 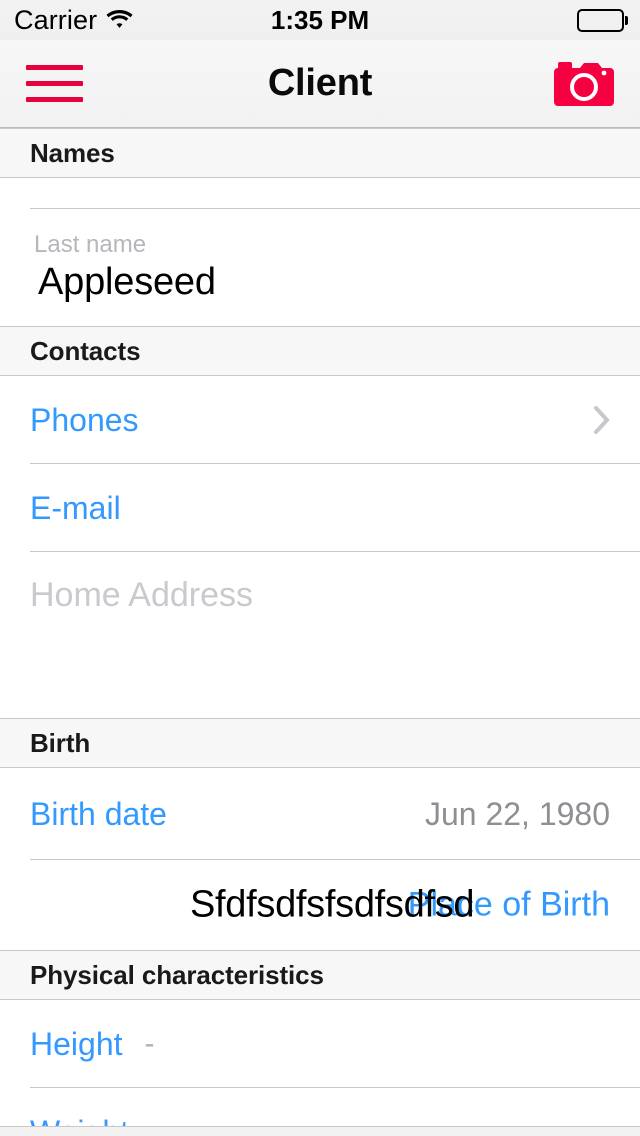 What do you see at coordinates (127, 281) in the screenshot?
I see `last-name-value: Appleseed` at bounding box center [127, 281].